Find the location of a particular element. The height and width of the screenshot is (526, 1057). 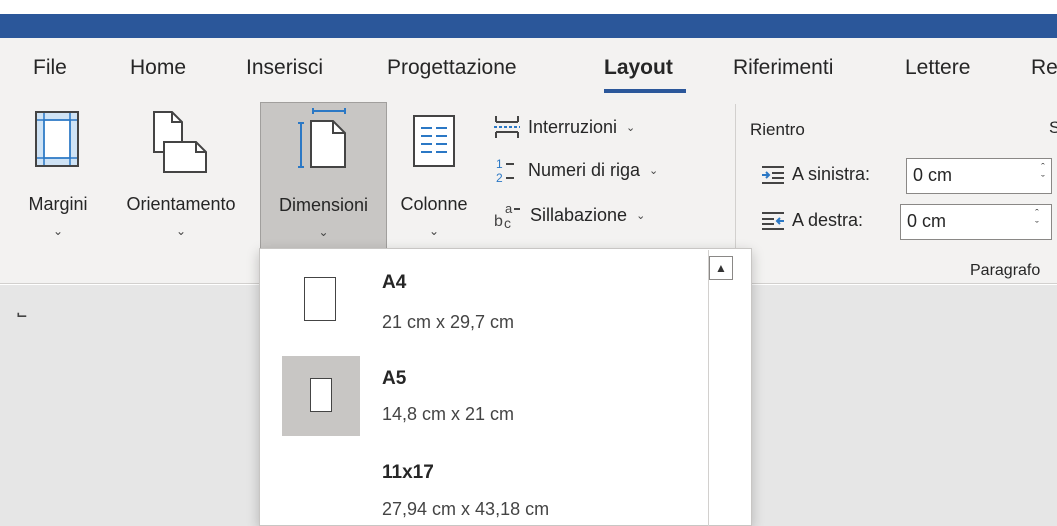

tab-inserisci: Inserisci is located at coordinates (284, 68).